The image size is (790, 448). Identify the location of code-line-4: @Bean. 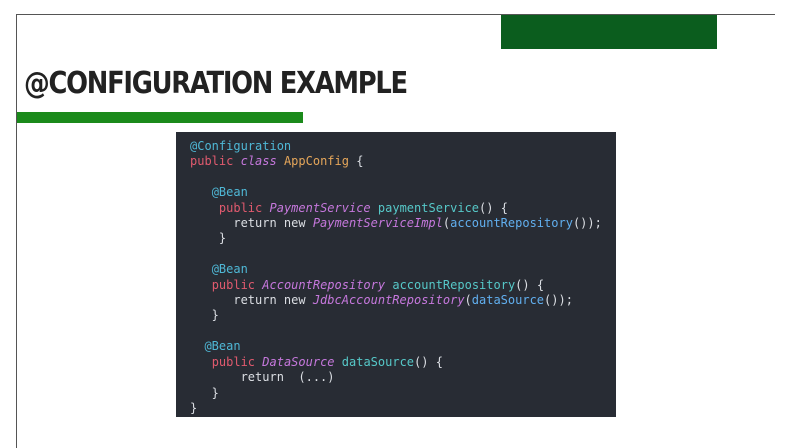
(229, 192).